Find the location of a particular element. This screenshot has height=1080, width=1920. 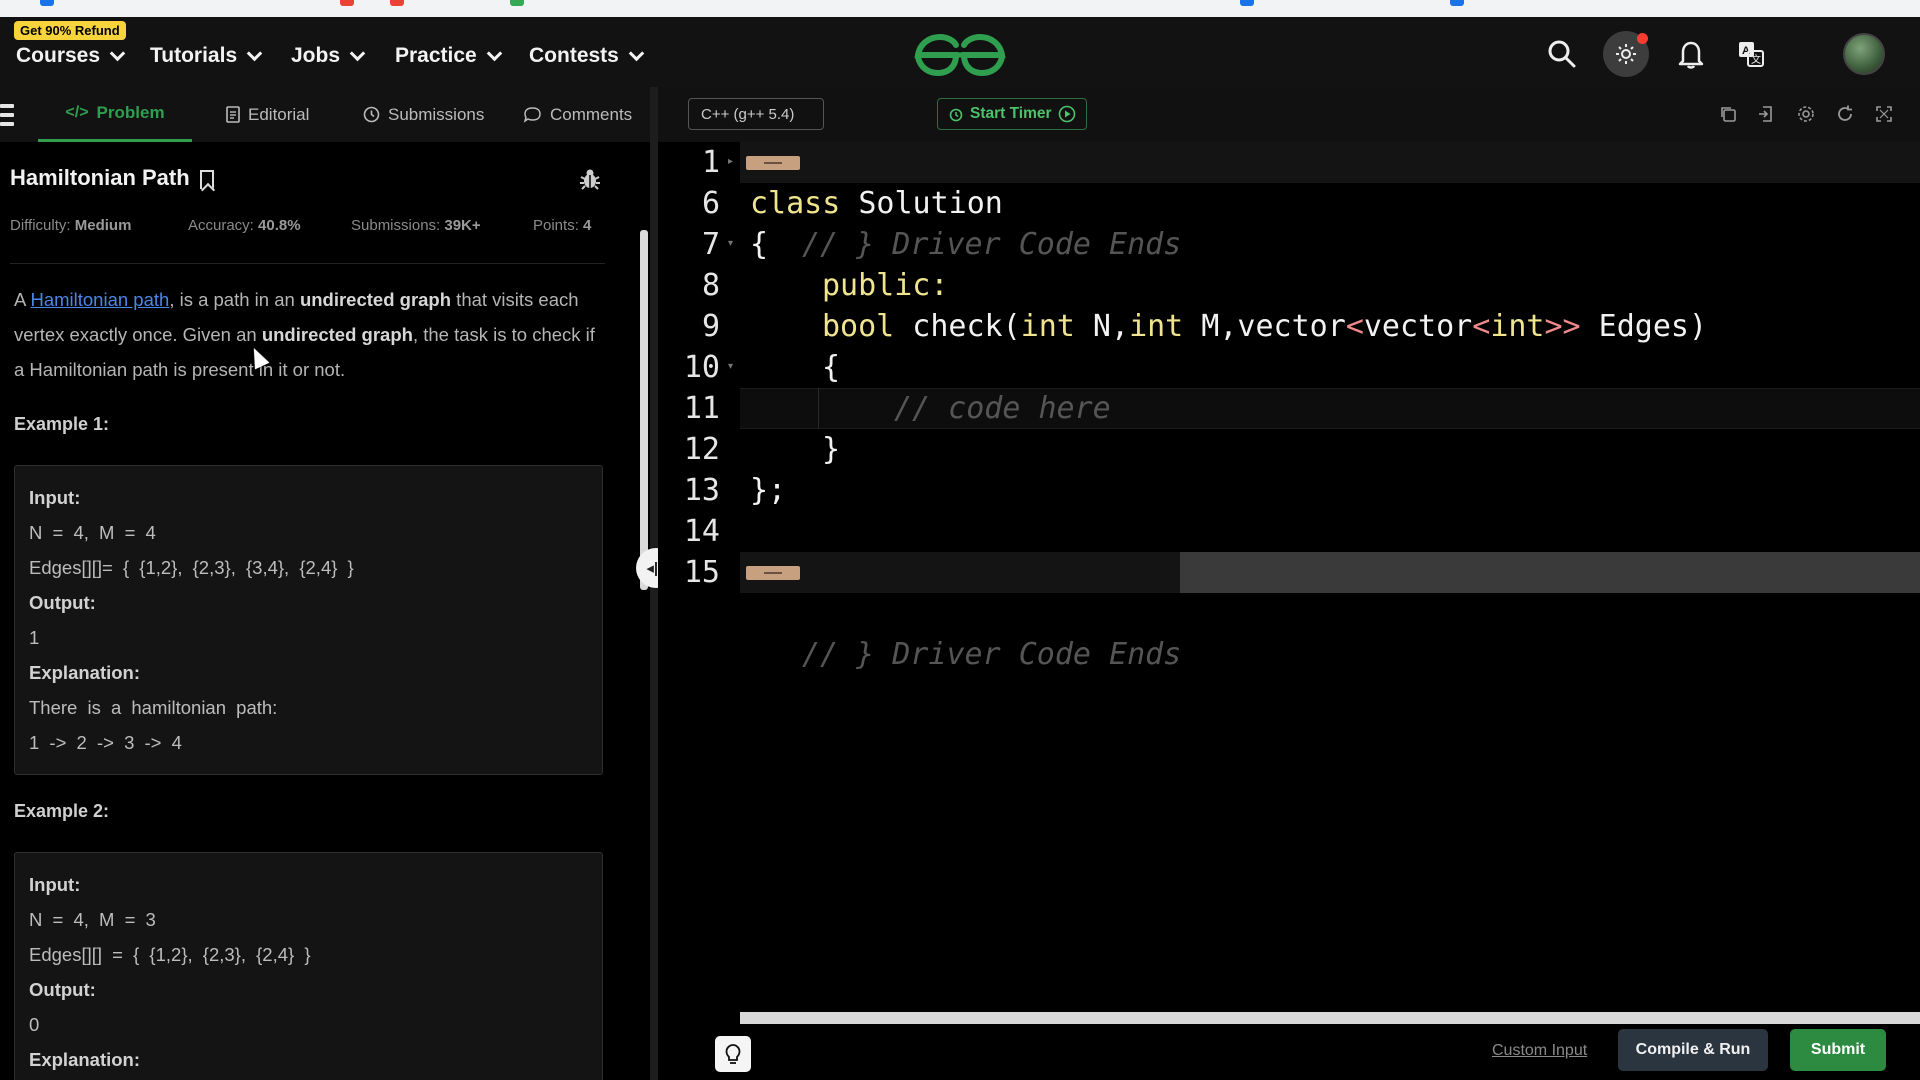

document-icon is located at coordinates (233, 114).